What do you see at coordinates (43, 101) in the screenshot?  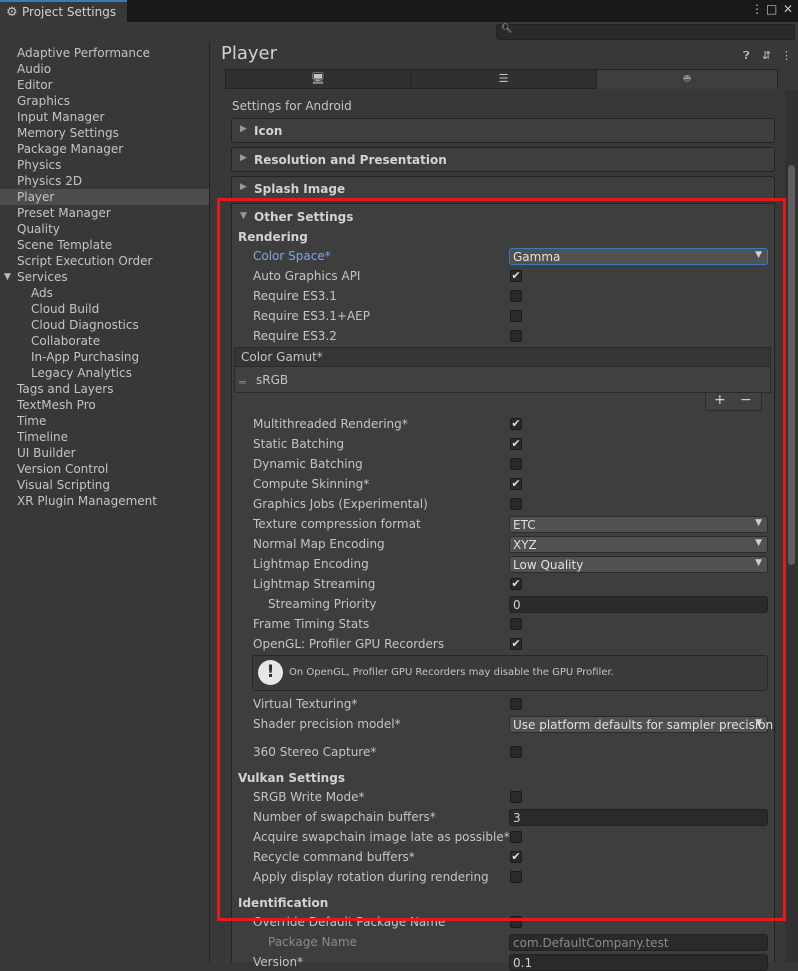 I see `sidebar-item-label: Graphics` at bounding box center [43, 101].